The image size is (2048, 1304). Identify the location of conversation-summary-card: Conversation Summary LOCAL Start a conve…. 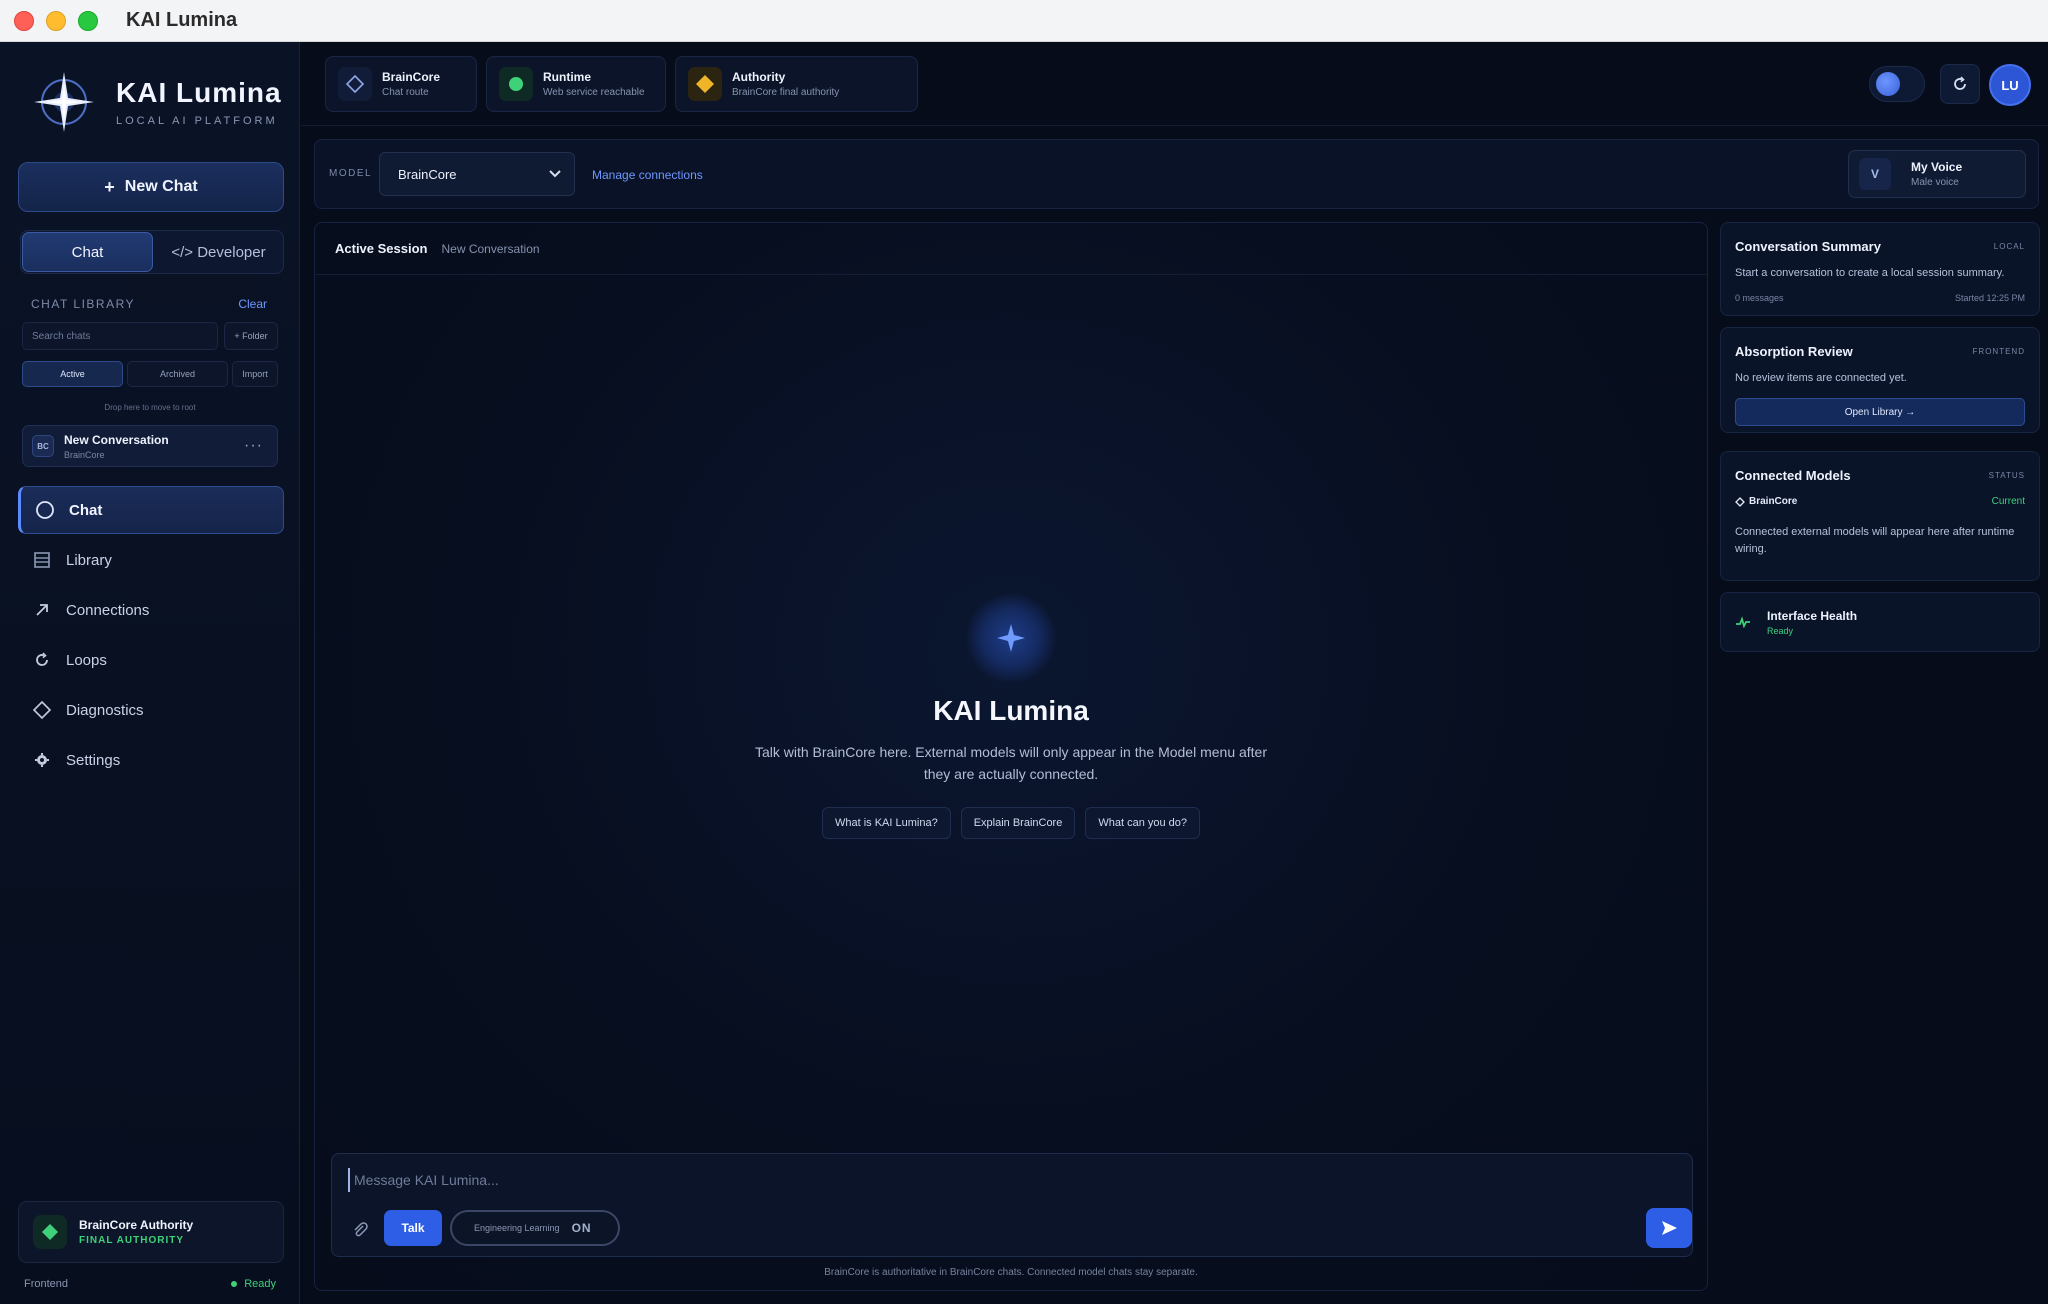
(1880, 269).